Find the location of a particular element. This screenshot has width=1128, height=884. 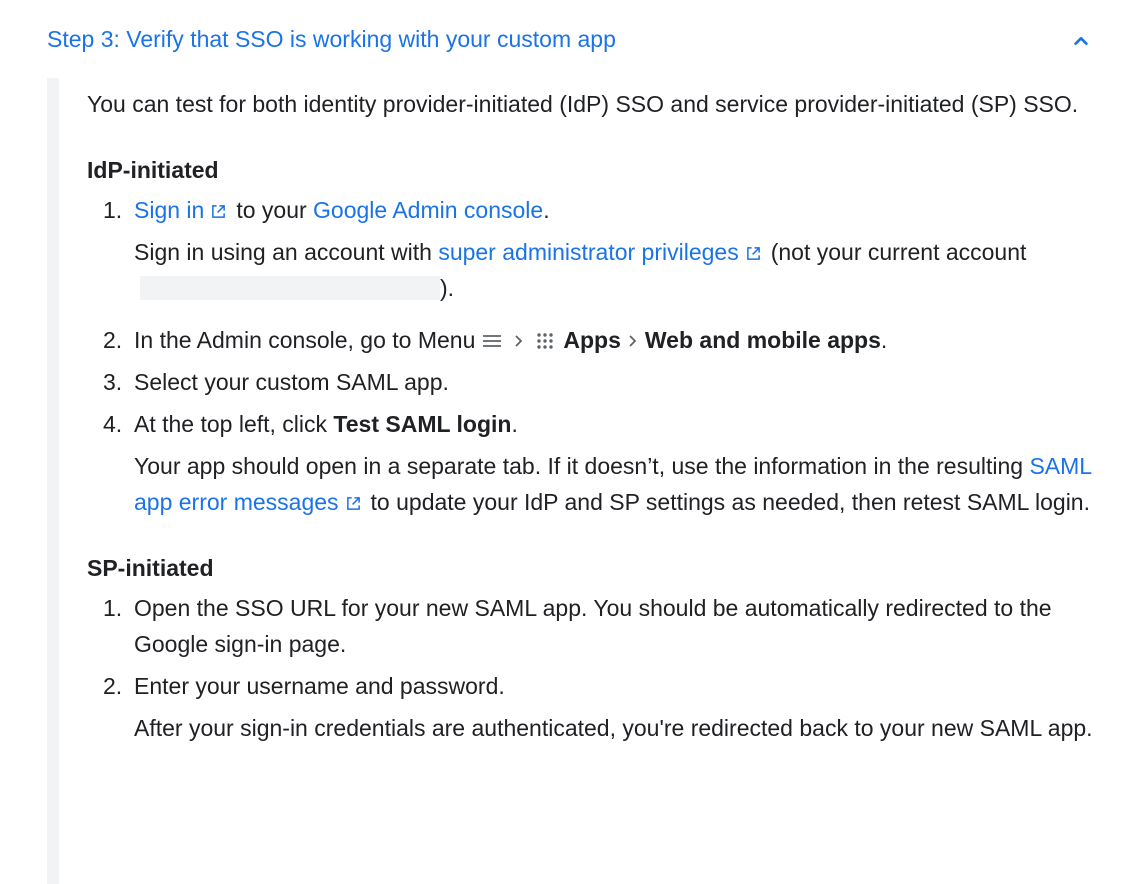

step-text: Select your custom SAML app. is located at coordinates (291, 382).